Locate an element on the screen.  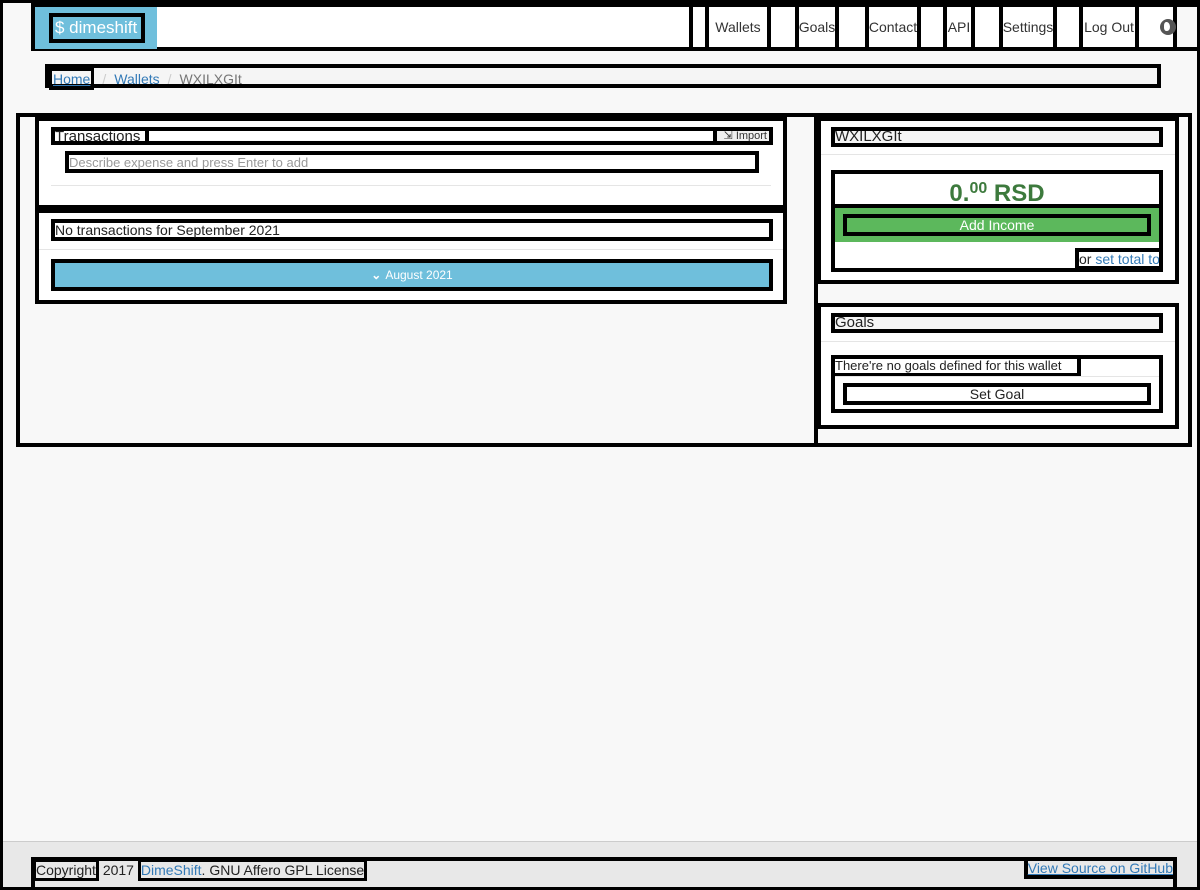
import-icon: ⇲ is located at coordinates (729, 136).